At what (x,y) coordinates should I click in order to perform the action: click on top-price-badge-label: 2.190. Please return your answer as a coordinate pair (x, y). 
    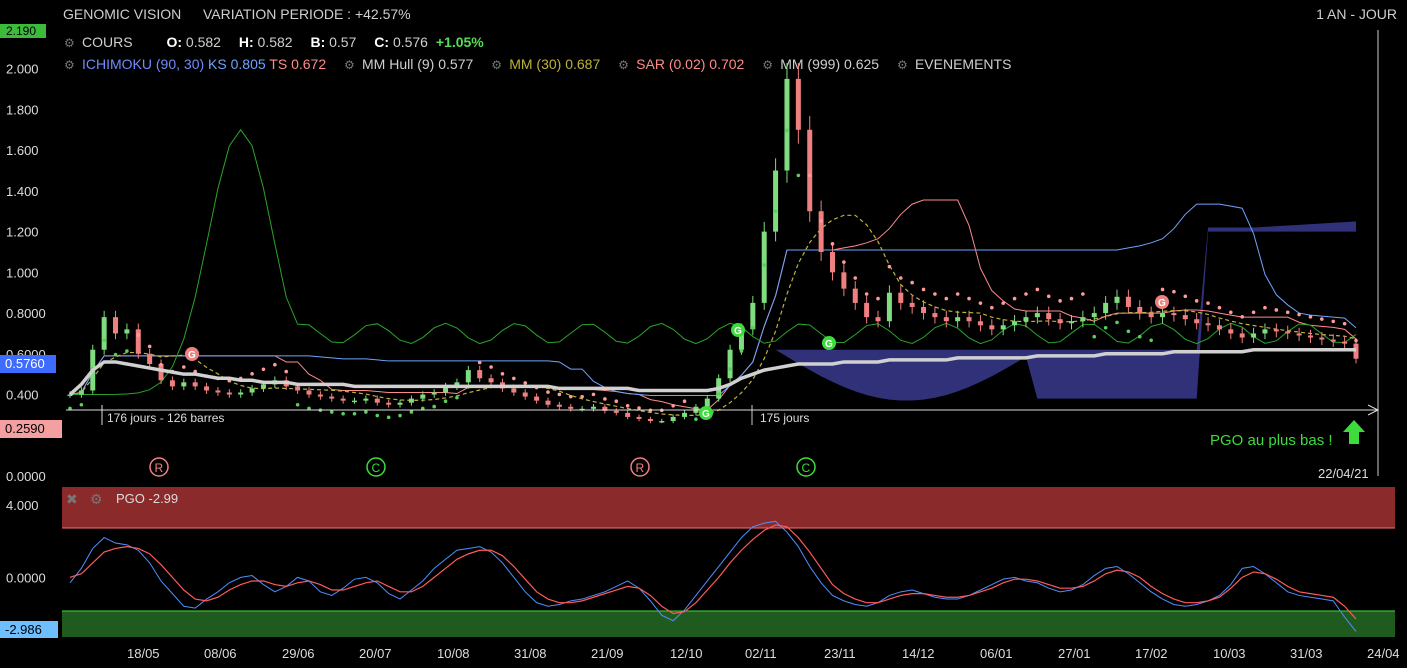
    Looking at the image, I should click on (21, 31).